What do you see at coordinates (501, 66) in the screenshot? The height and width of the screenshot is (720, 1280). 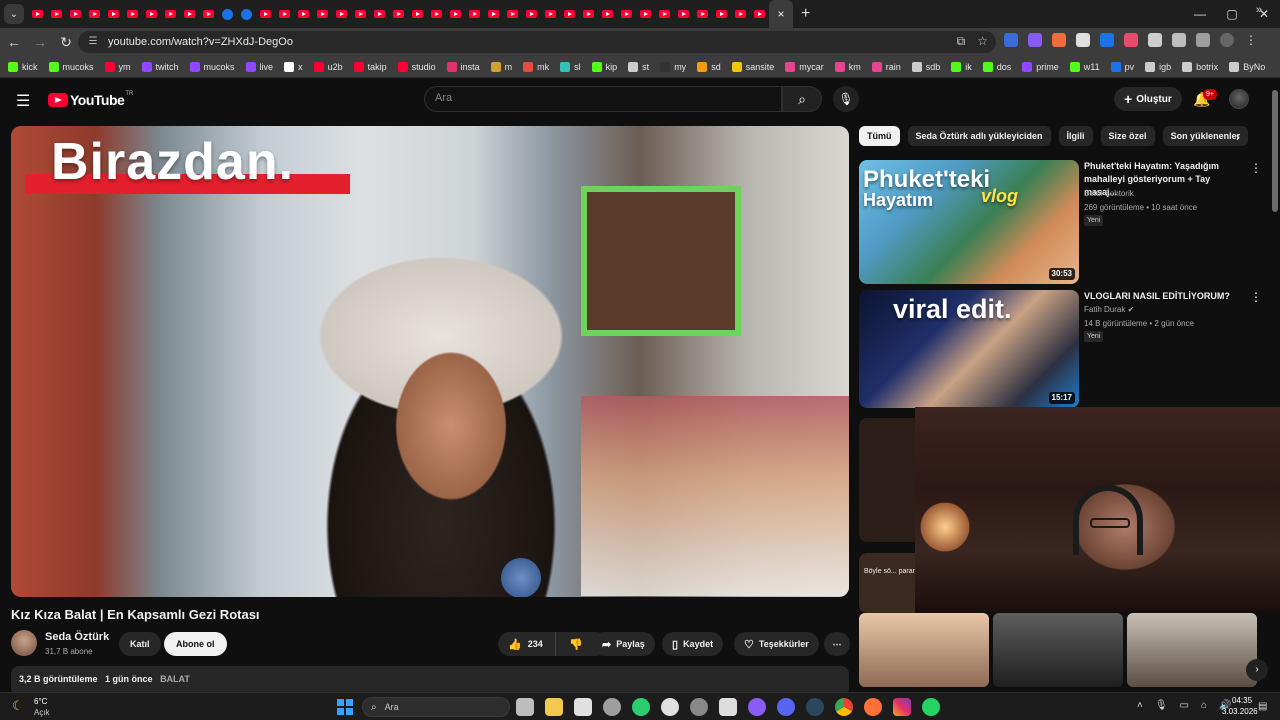 I see `bookmark-item: m` at bounding box center [501, 66].